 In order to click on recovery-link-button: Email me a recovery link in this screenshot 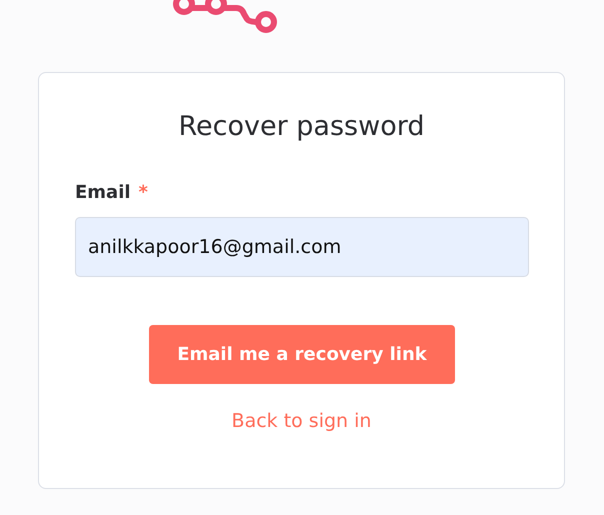, I will do `click(302, 354)`.